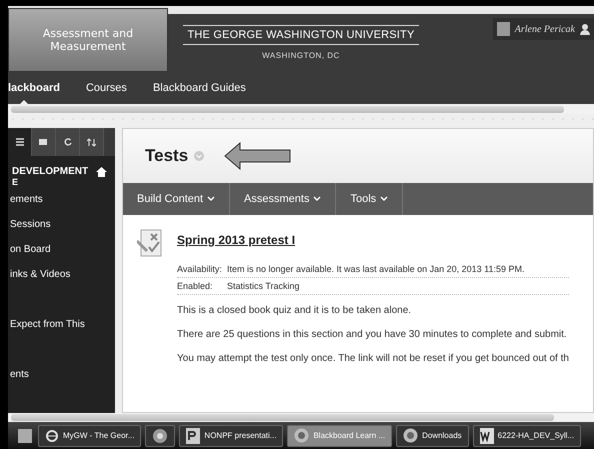 This screenshot has width=594, height=449. I want to click on arrow-icon, so click(258, 156).